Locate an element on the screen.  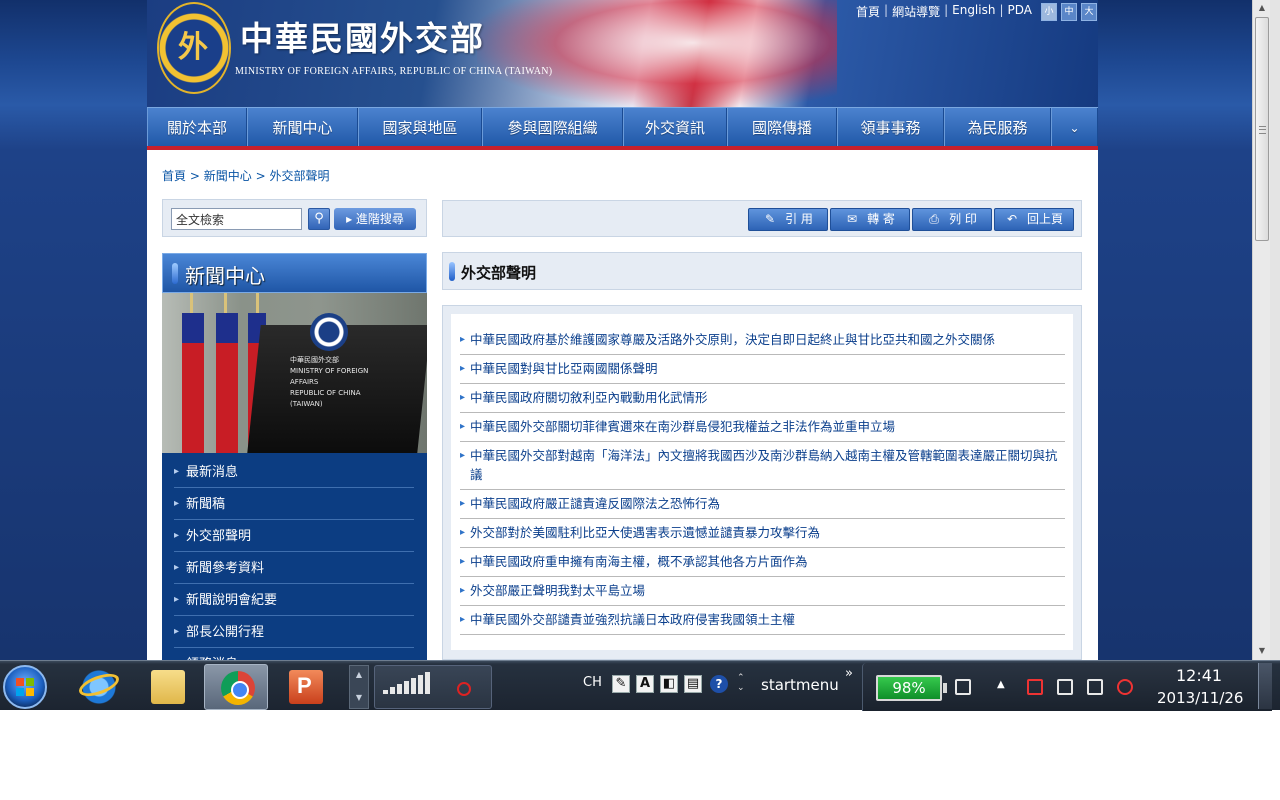
grip-icon is located at coordinates (1262, 130).